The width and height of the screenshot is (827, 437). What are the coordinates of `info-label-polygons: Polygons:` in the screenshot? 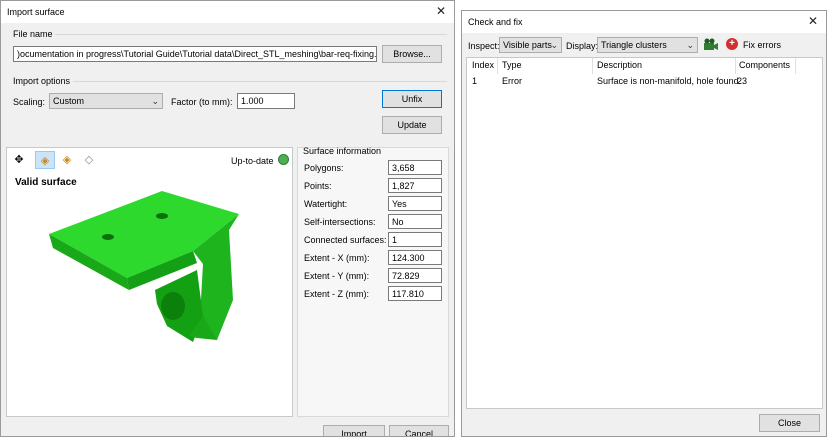 It's located at (324, 168).